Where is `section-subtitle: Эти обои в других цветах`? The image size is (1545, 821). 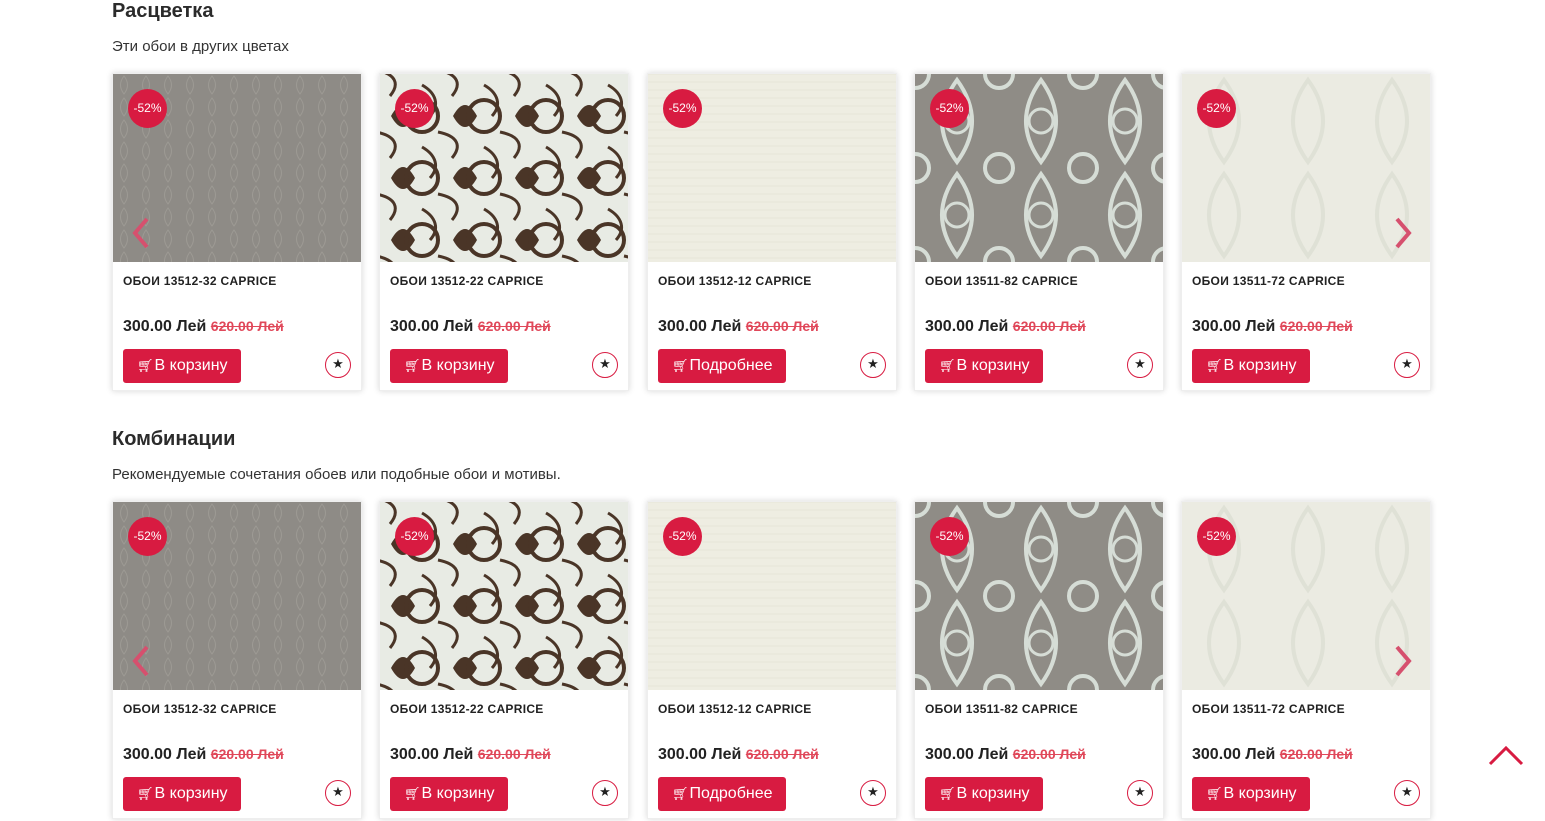 section-subtitle: Эти обои в других цветах is located at coordinates (200, 46).